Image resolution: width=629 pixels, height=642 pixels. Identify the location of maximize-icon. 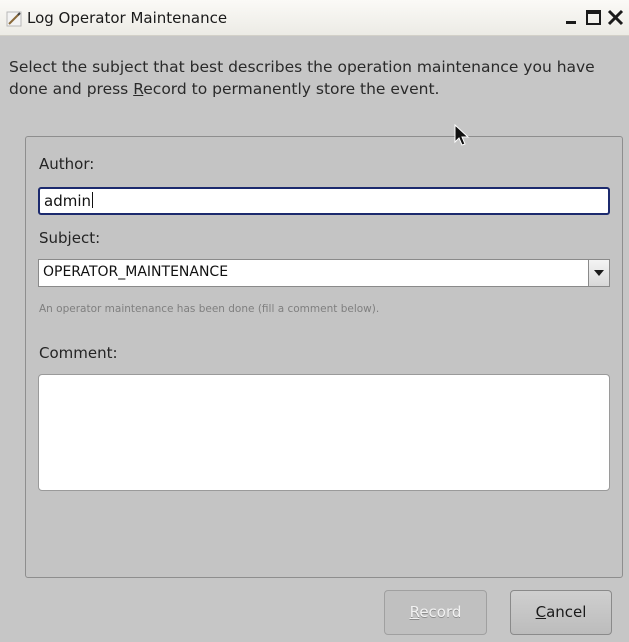
(593, 17).